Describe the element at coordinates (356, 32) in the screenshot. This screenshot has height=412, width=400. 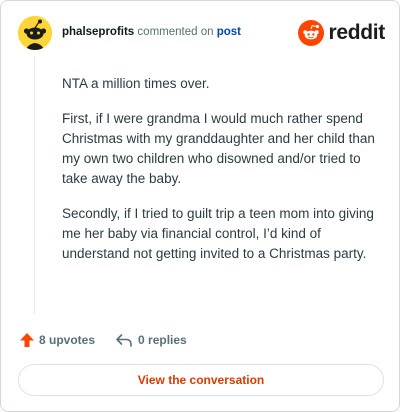
I see `brand-wordmark: reddit` at that location.